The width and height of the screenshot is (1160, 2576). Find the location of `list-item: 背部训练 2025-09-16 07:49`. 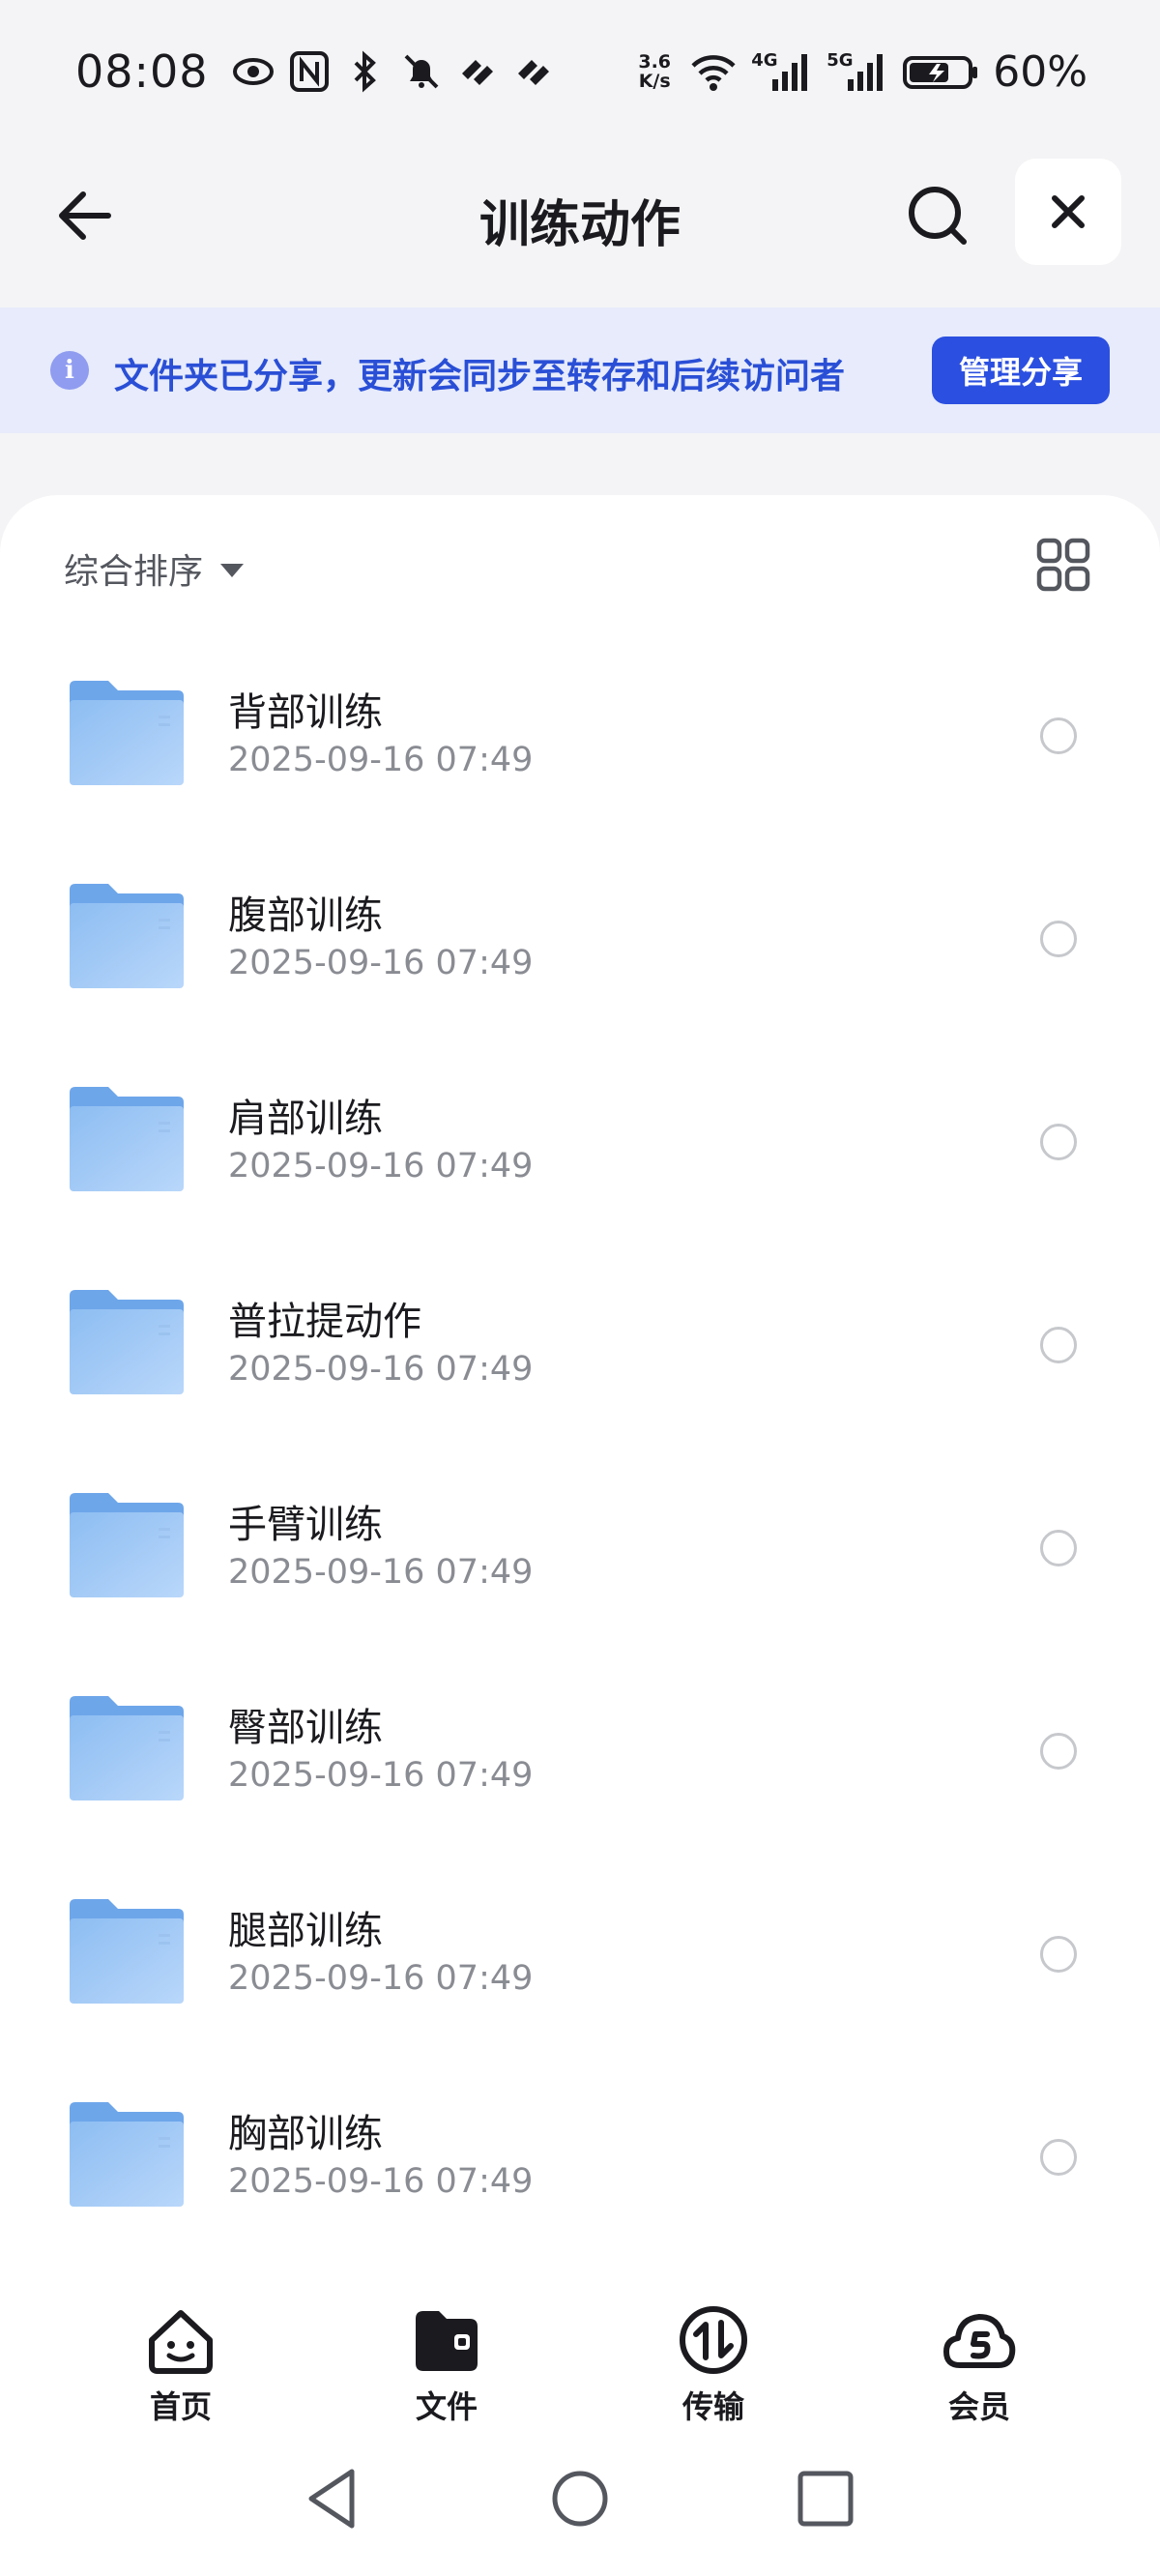

list-item: 背部训练 2025-09-16 07:49 is located at coordinates (580, 741).